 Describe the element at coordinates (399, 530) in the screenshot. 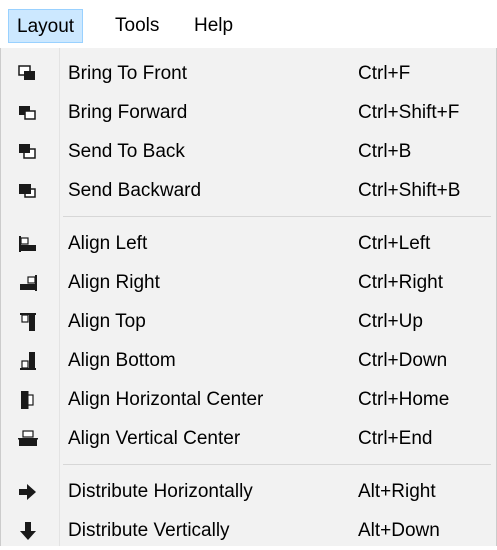

I see `menu-item-shortcut: Alt+Down` at that location.